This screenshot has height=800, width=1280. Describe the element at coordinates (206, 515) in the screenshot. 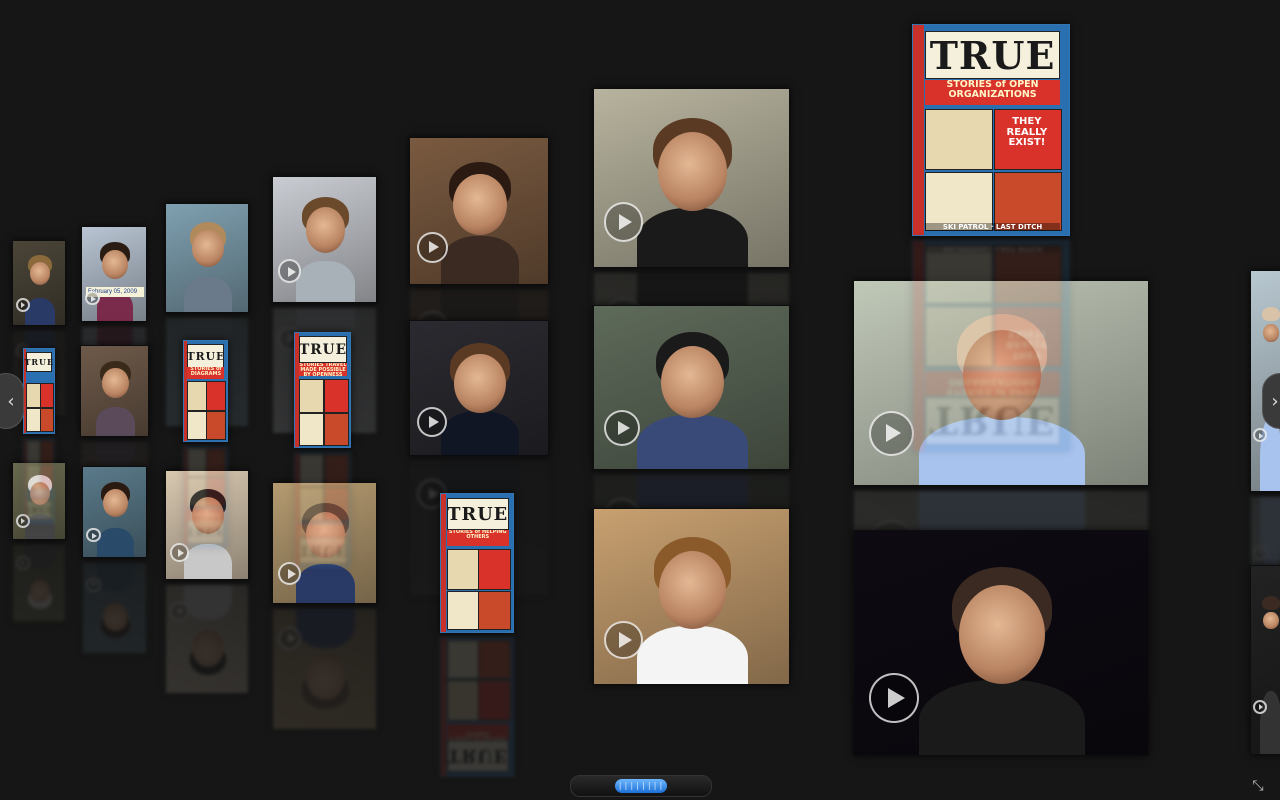

I see `reflection-part: STORIES of DIAGRAMS` at that location.